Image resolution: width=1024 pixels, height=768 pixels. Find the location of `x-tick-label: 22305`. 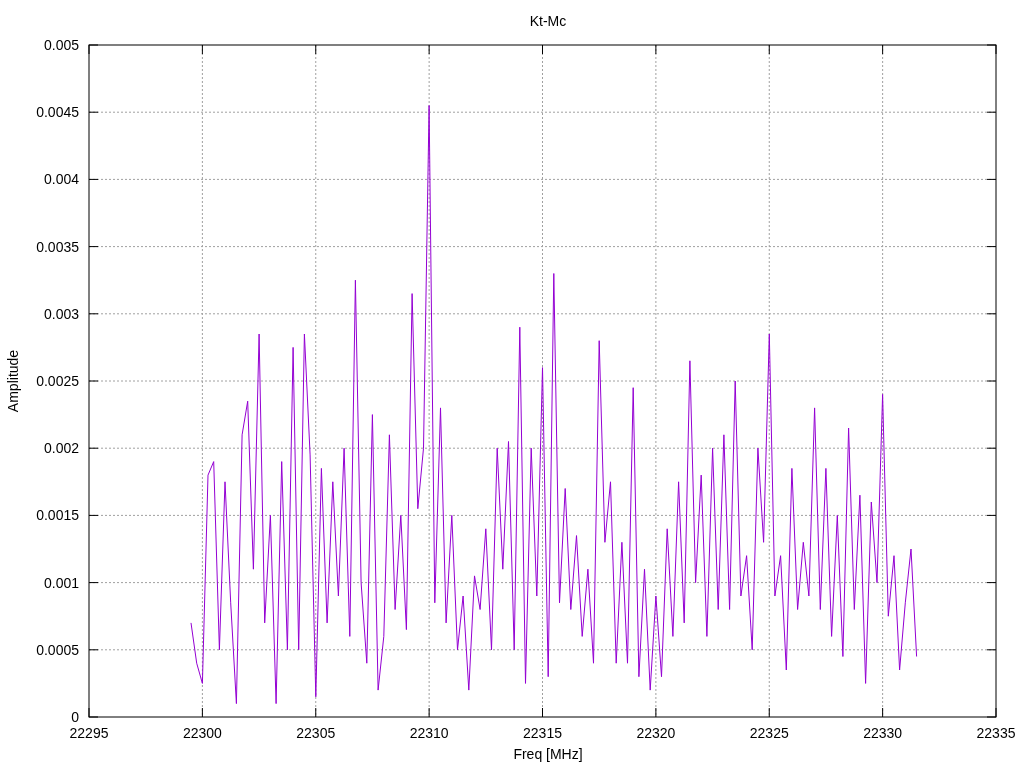

x-tick-label: 22305 is located at coordinates (316, 733).